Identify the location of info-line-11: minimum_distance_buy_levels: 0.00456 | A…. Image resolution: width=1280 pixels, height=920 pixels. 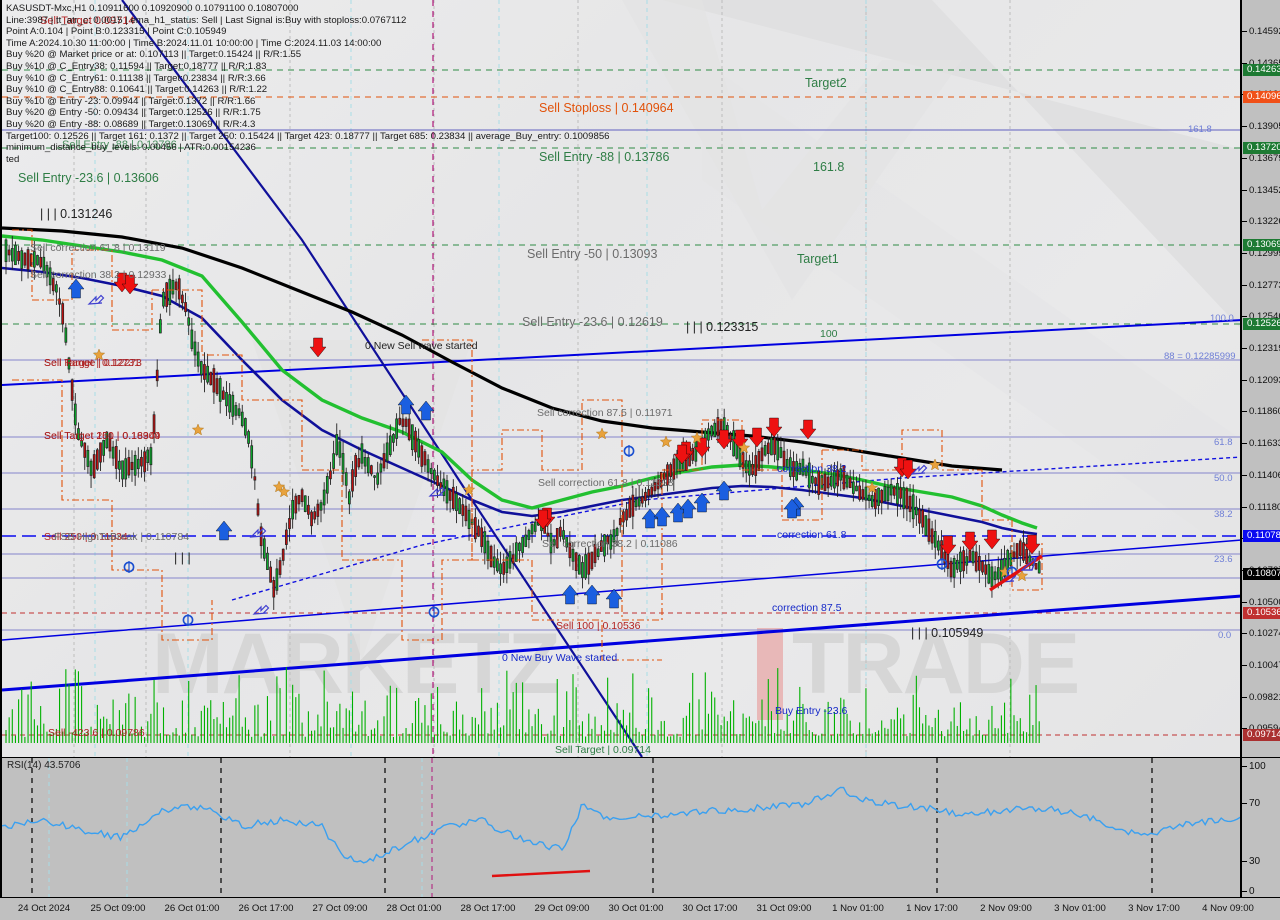
(131, 148).